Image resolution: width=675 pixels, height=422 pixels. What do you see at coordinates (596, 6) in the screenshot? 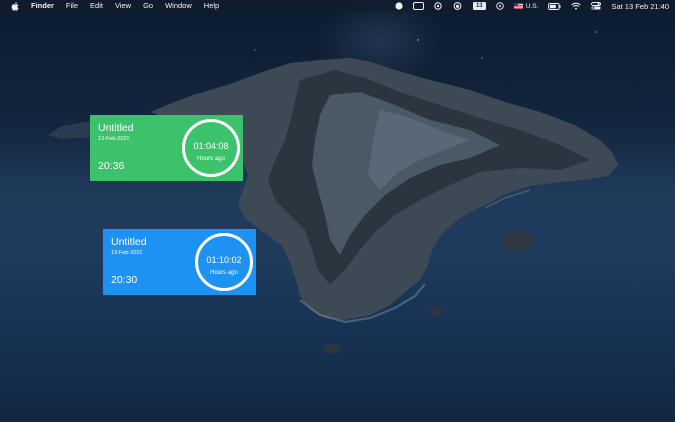
I see `control-center-icon` at bounding box center [596, 6].